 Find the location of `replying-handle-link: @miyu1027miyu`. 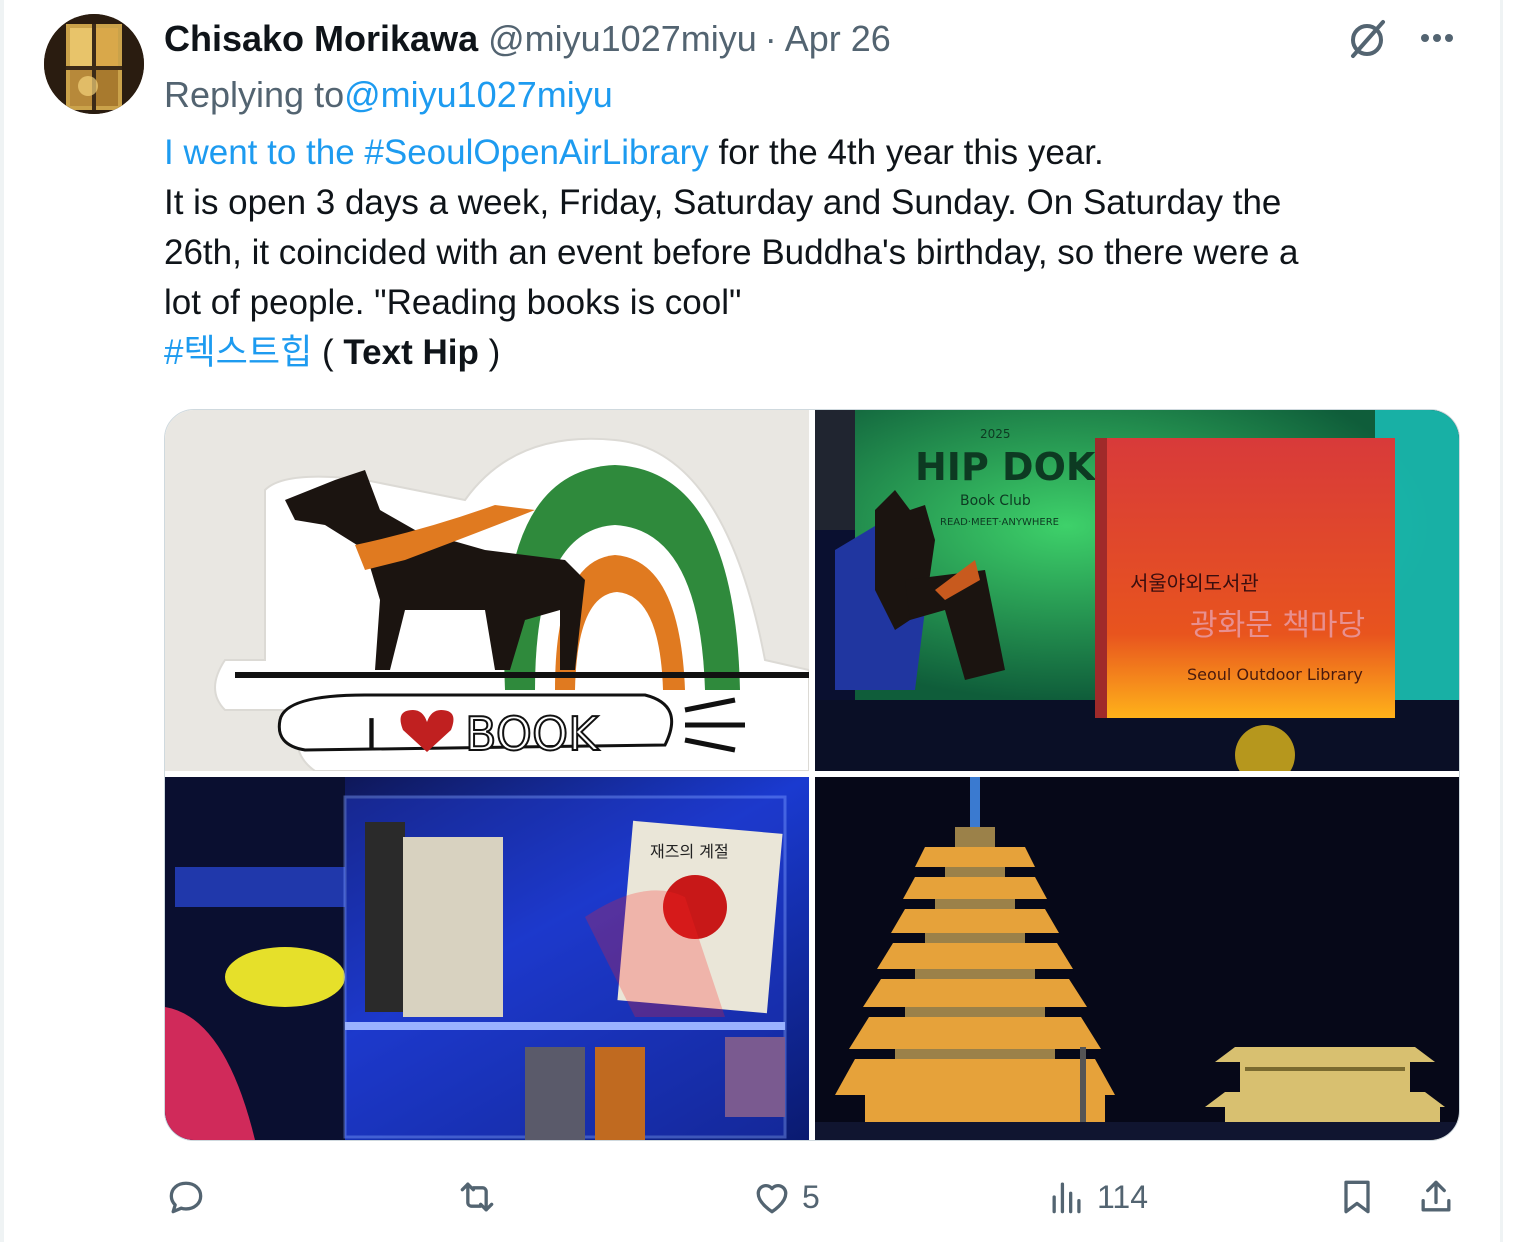

replying-handle-link: @miyu1027miyu is located at coordinates (478, 94).